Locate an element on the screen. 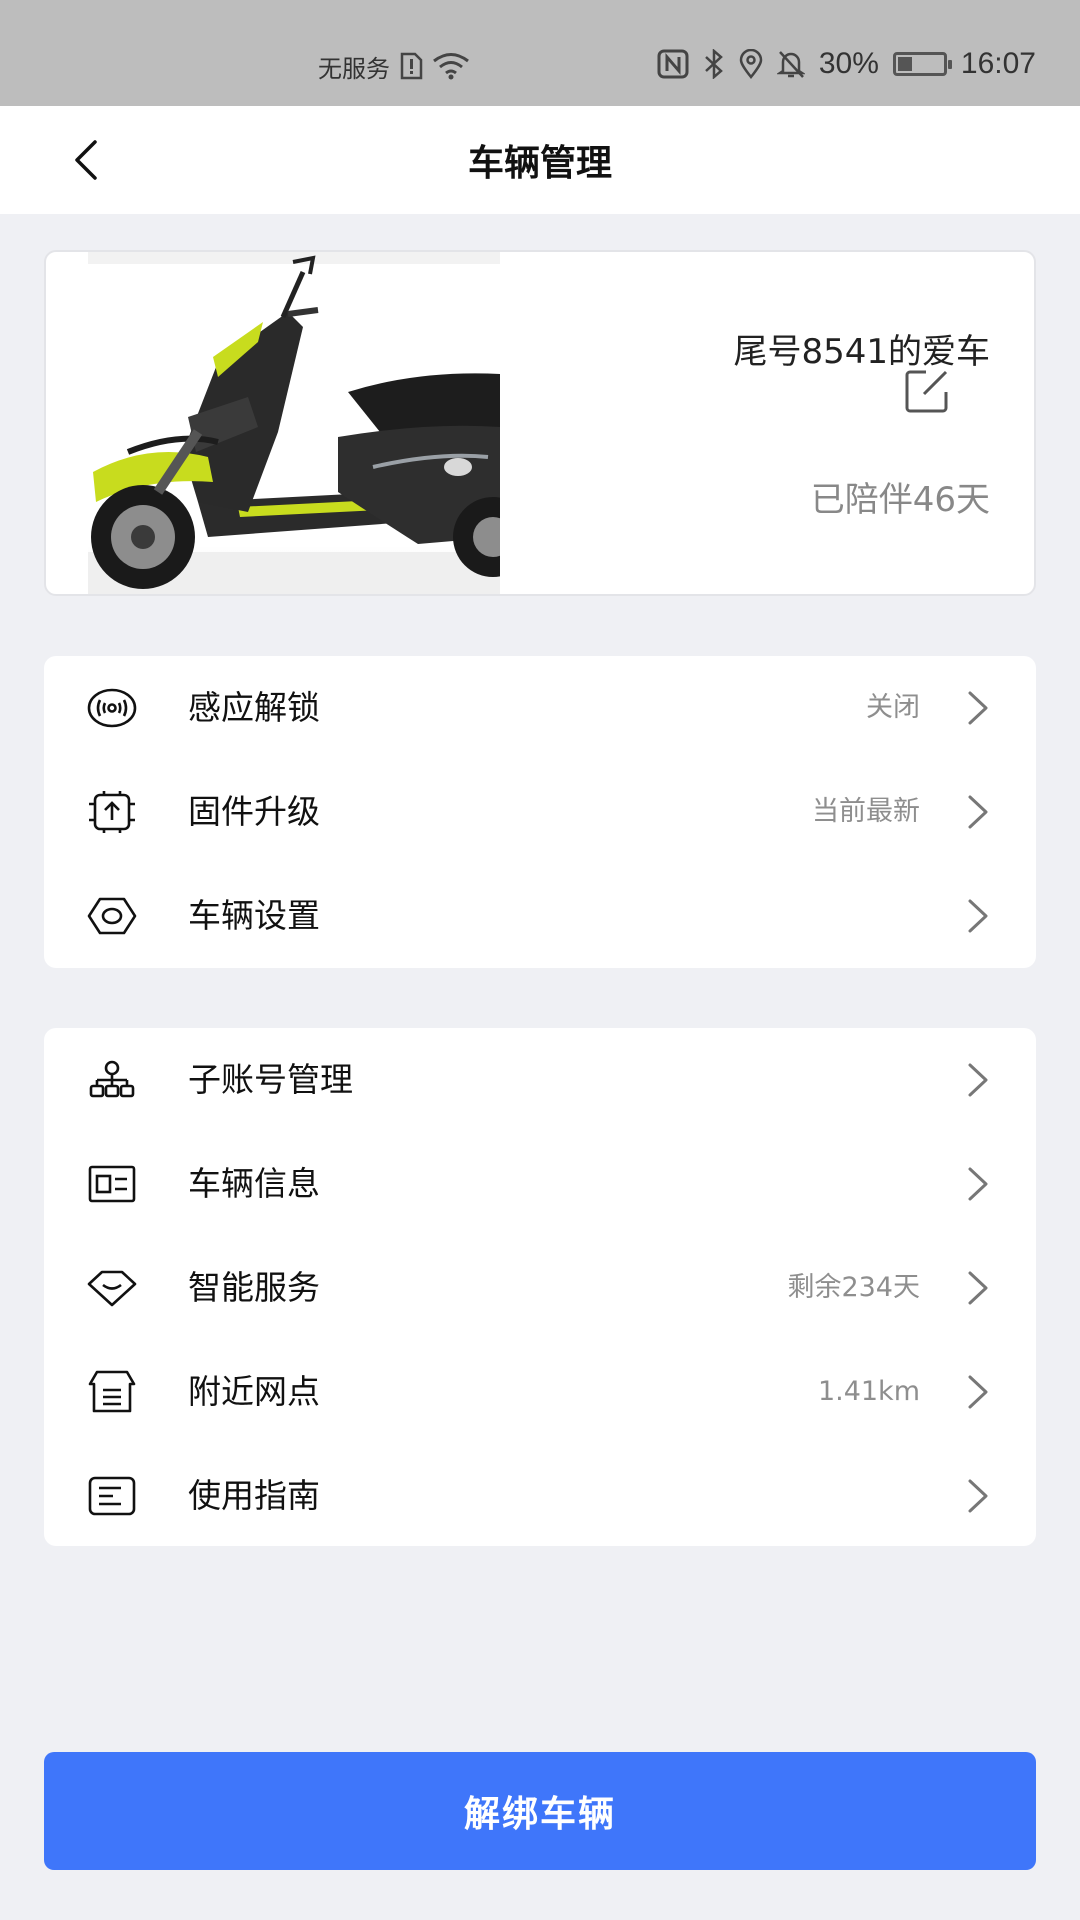 The width and height of the screenshot is (1080, 1920). menu-item-vehicle-settings: 车辆设置 is located at coordinates (540, 916).